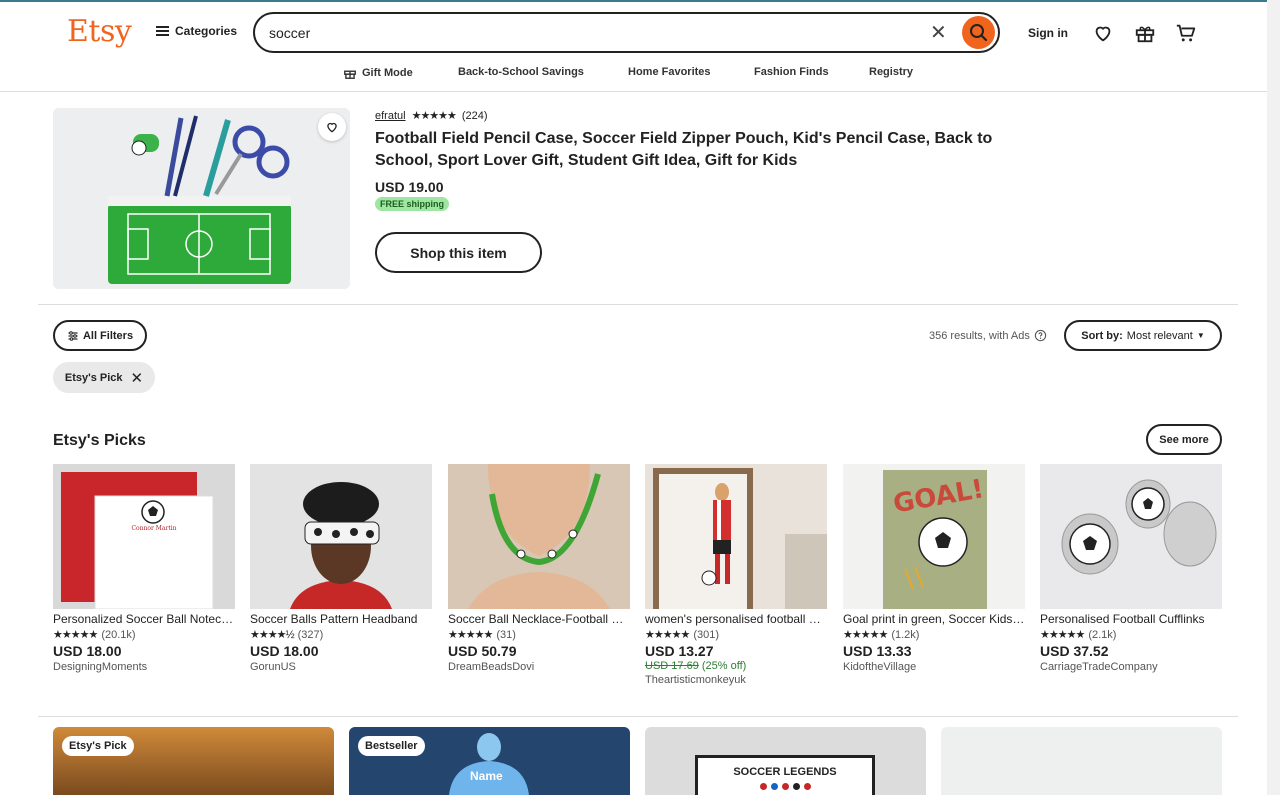 Image resolution: width=1280 pixels, height=795 pixels. What do you see at coordinates (724, 666) in the screenshot?
I see `discount-label: (25% off)` at bounding box center [724, 666].